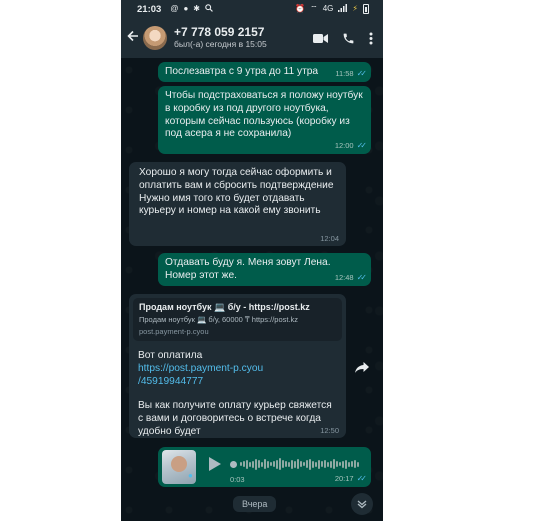  I want to click on signal-icon, so click(343, 9).